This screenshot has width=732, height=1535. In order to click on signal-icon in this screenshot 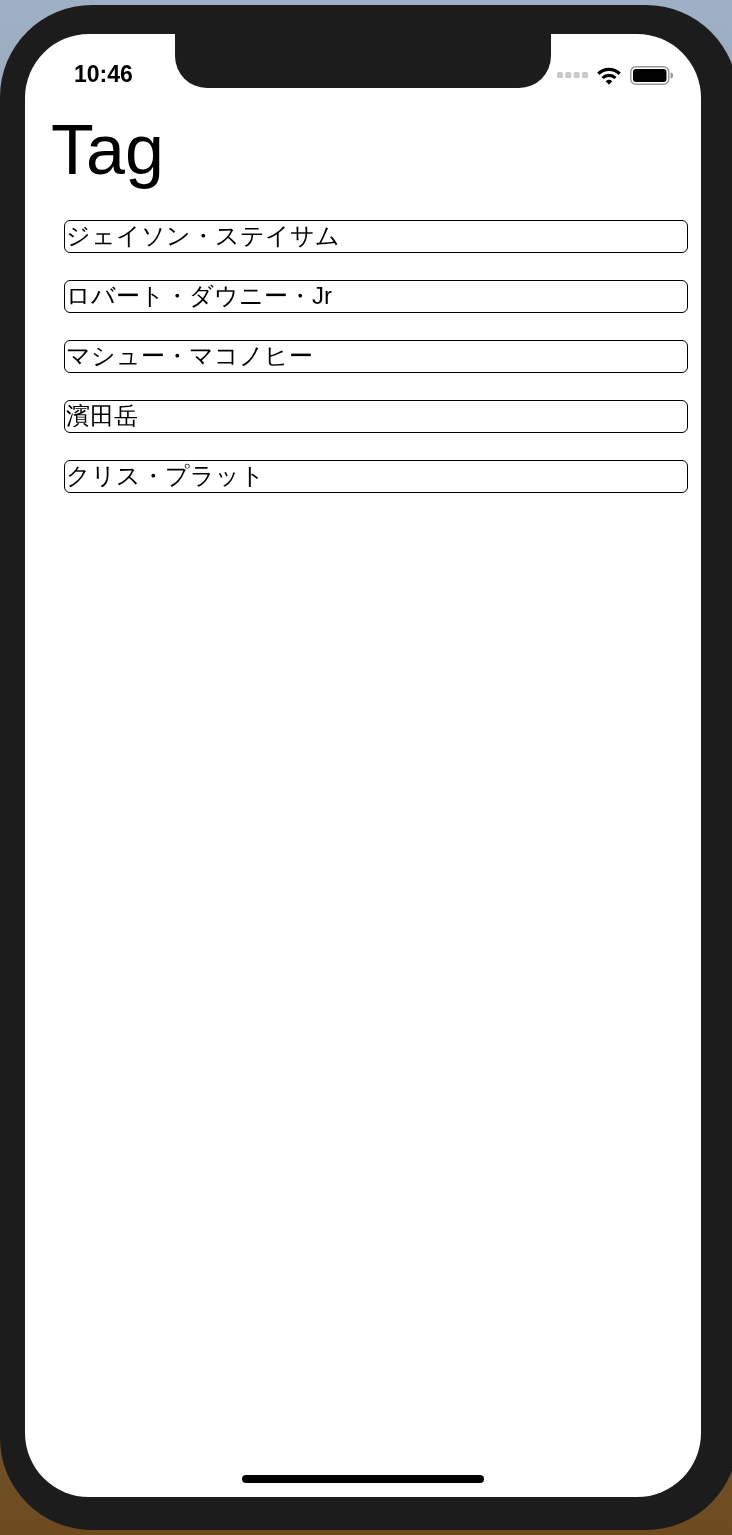, I will do `click(572, 75)`.